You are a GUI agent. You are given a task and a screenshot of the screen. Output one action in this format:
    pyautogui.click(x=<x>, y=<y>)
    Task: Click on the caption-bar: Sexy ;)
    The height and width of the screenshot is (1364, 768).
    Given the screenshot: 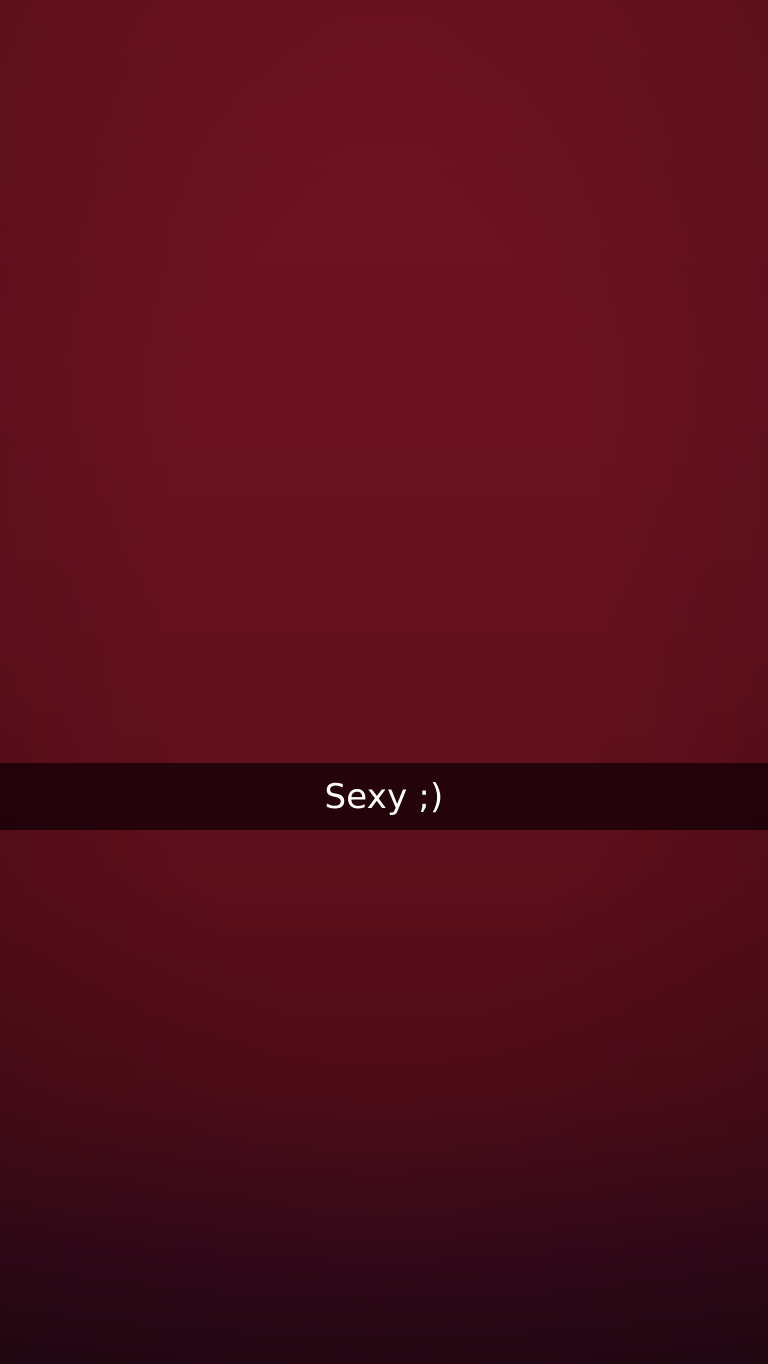 What is the action you would take?
    pyautogui.click(x=384, y=796)
    